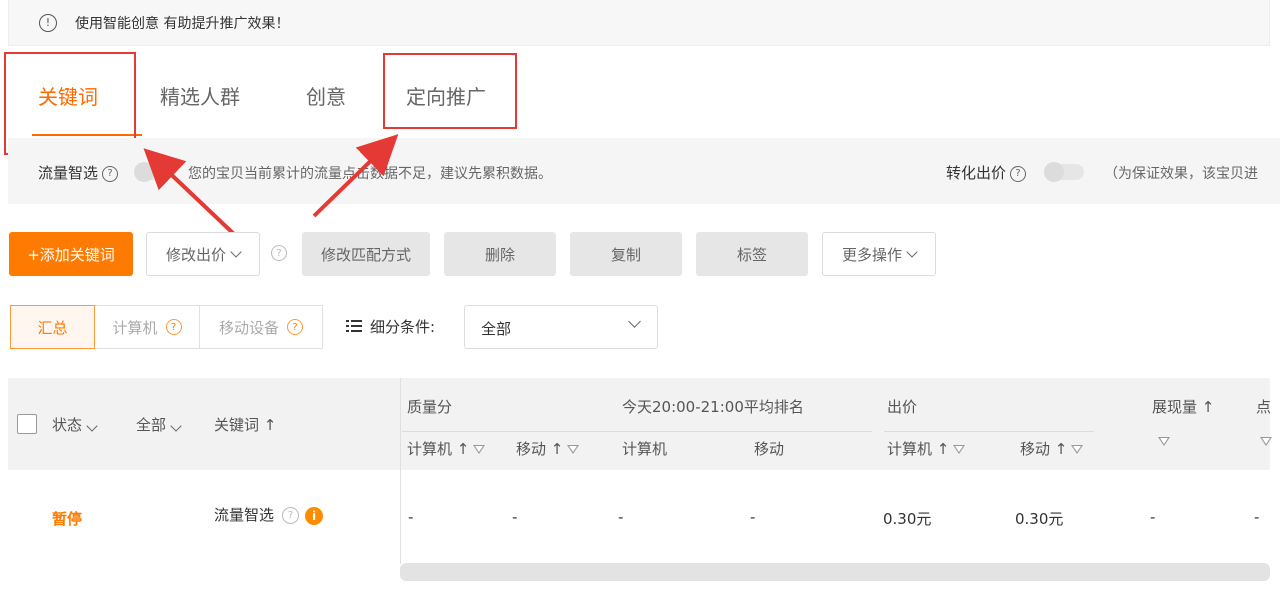 The height and width of the screenshot is (596, 1280). I want to click on quality-pc-cell: -, so click(411, 517).